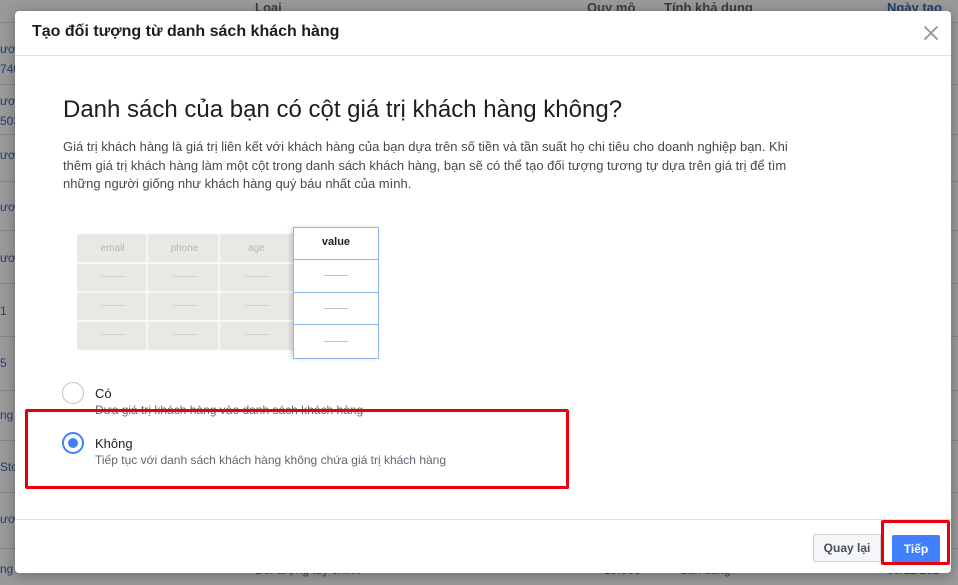 Image resolution: width=958 pixels, height=585 pixels. What do you see at coordinates (103, 393) in the screenshot?
I see `option-yes-label: Có` at bounding box center [103, 393].